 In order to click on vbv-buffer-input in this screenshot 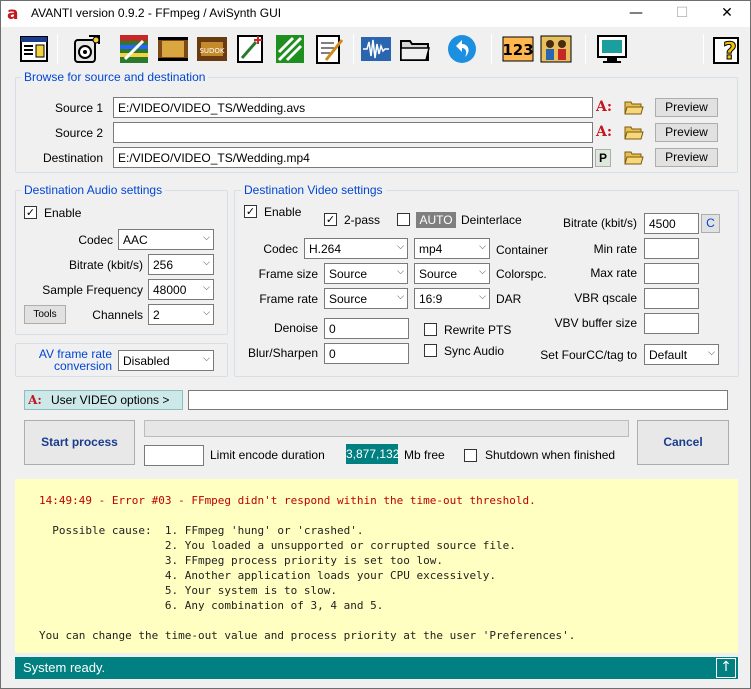, I will do `click(671, 323)`.